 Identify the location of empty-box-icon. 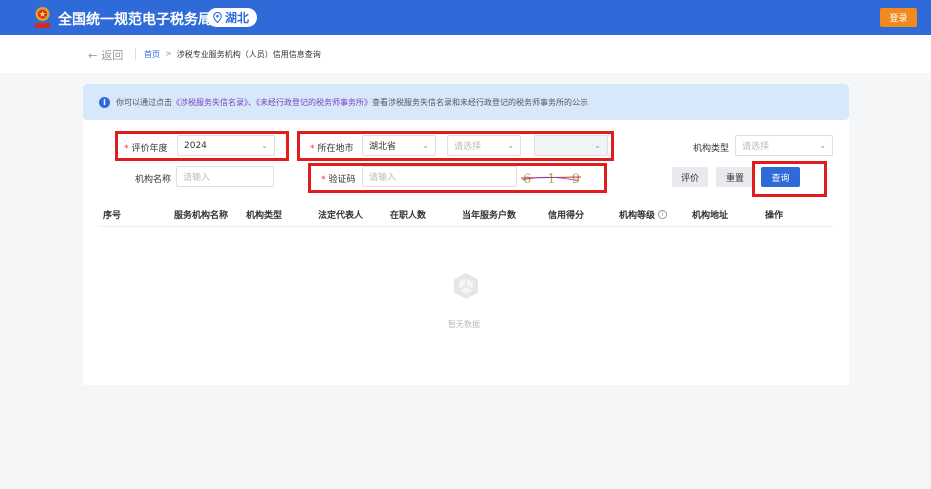
(466, 286).